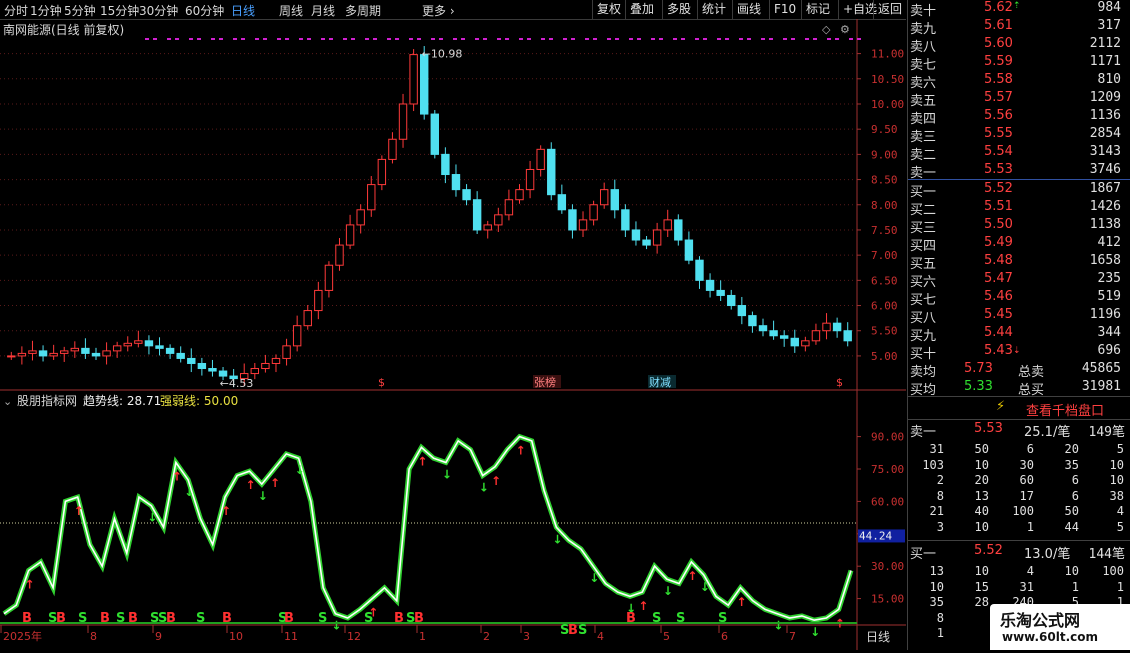 The height and width of the screenshot is (653, 1130). I want to click on toolbar-button-4: 画线, so click(748, 9).